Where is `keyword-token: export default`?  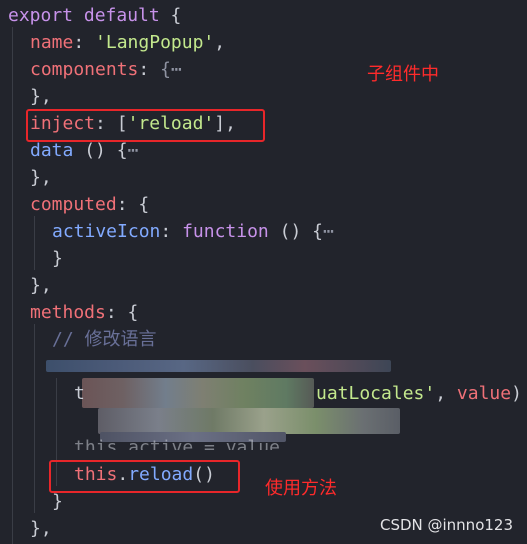
keyword-token: export default is located at coordinates (84, 15).